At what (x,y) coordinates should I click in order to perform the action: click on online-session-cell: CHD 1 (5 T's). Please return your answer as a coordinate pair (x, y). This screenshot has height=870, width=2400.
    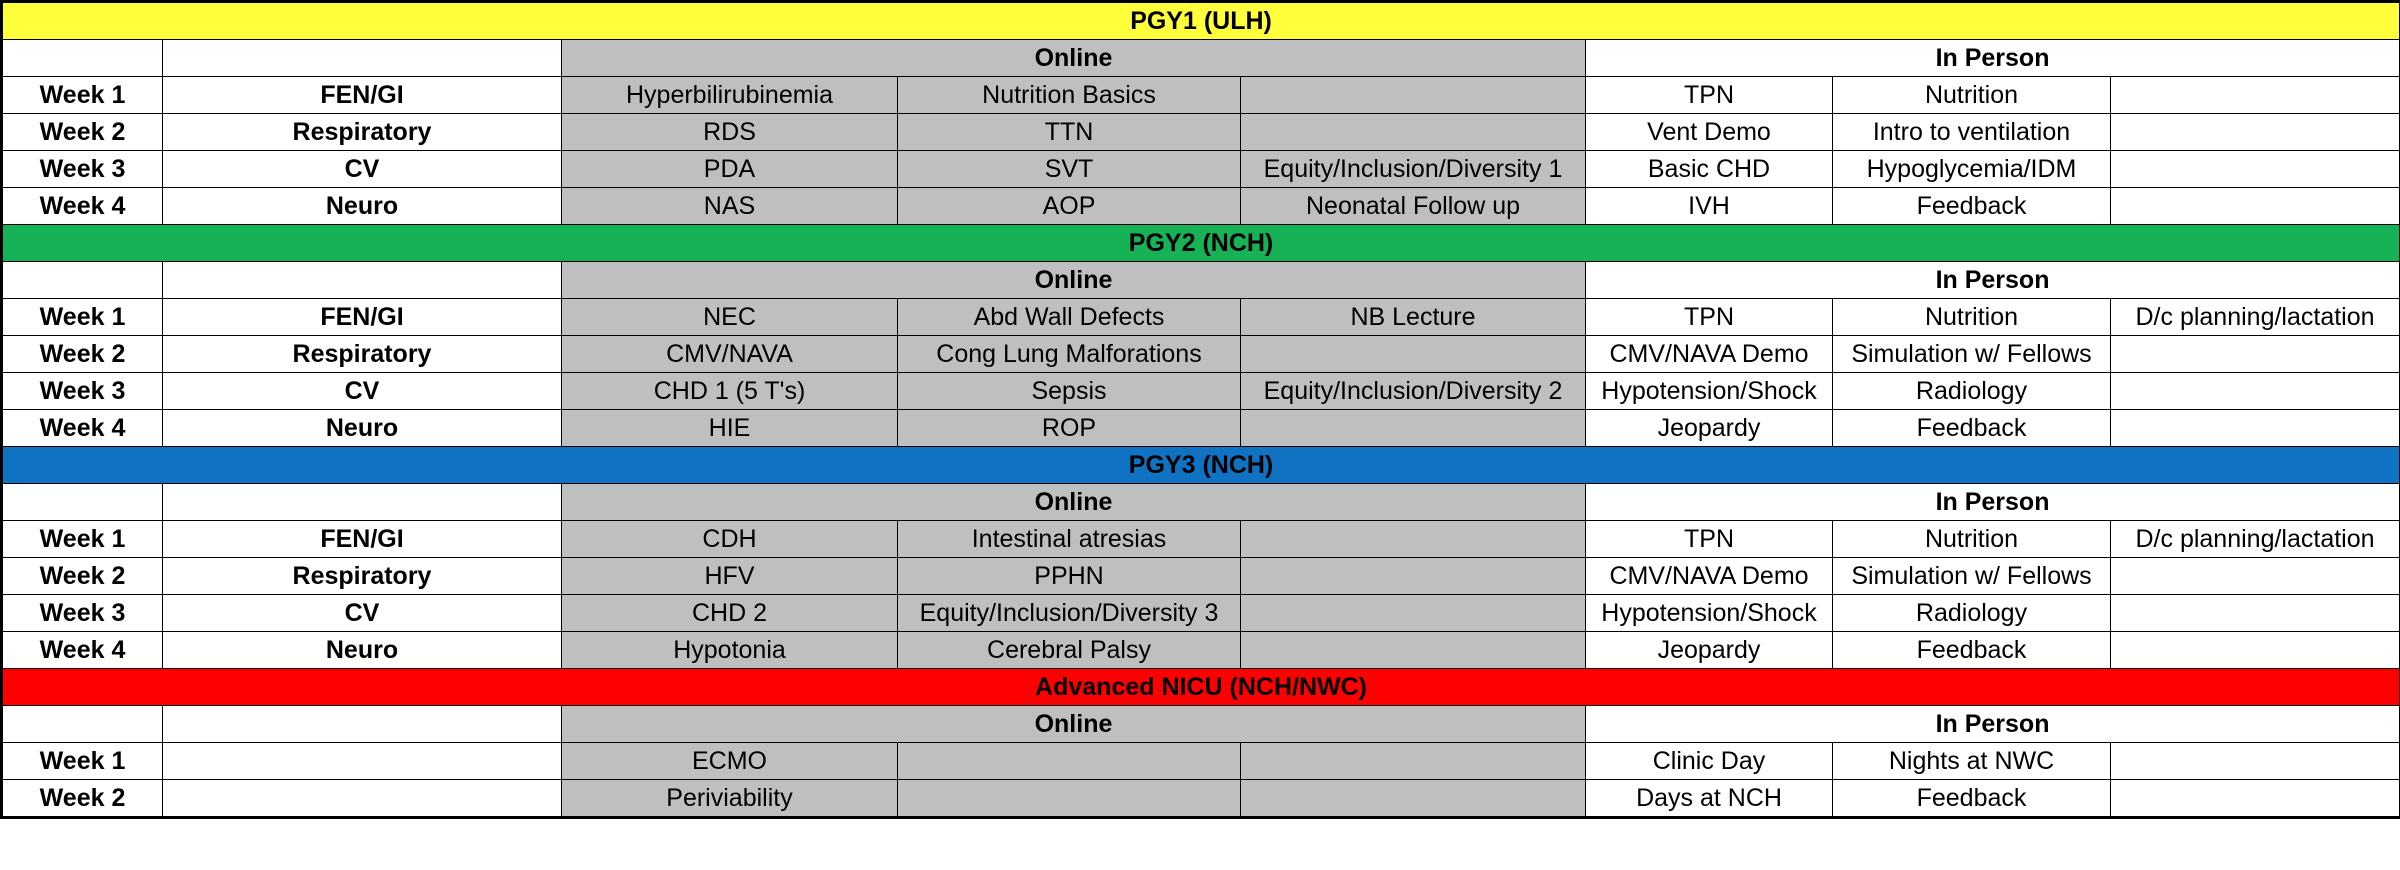
    Looking at the image, I should click on (729, 391).